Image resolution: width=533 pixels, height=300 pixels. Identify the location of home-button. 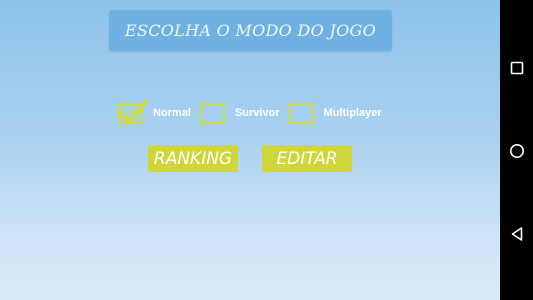
(516, 151).